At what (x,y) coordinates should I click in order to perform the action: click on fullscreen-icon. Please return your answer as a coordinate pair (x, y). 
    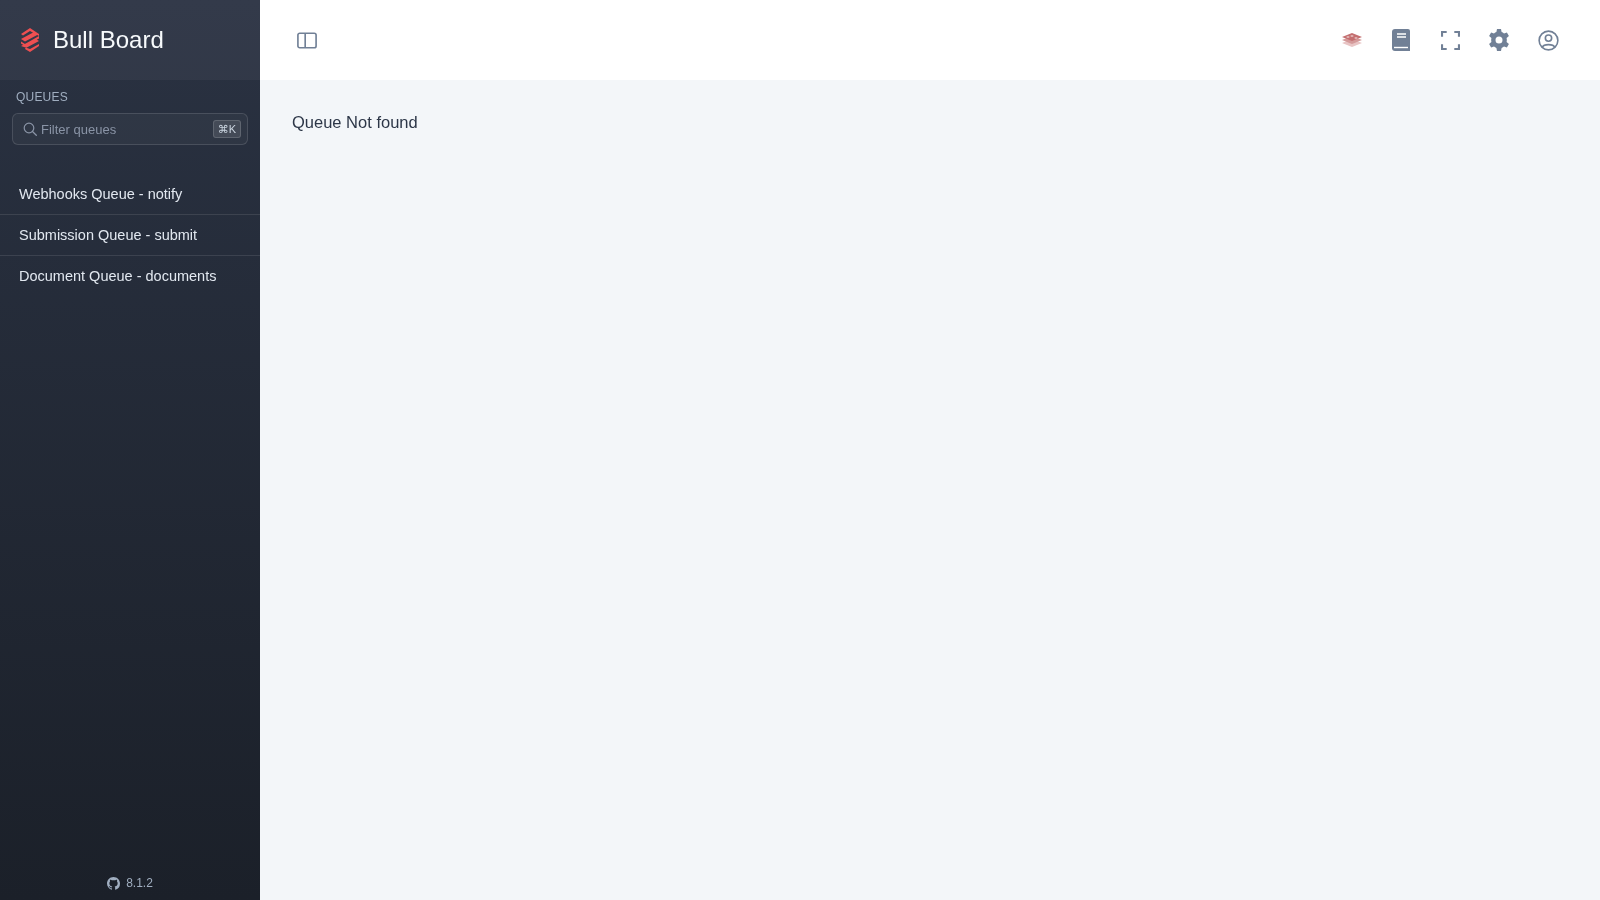
    Looking at the image, I should click on (1450, 40).